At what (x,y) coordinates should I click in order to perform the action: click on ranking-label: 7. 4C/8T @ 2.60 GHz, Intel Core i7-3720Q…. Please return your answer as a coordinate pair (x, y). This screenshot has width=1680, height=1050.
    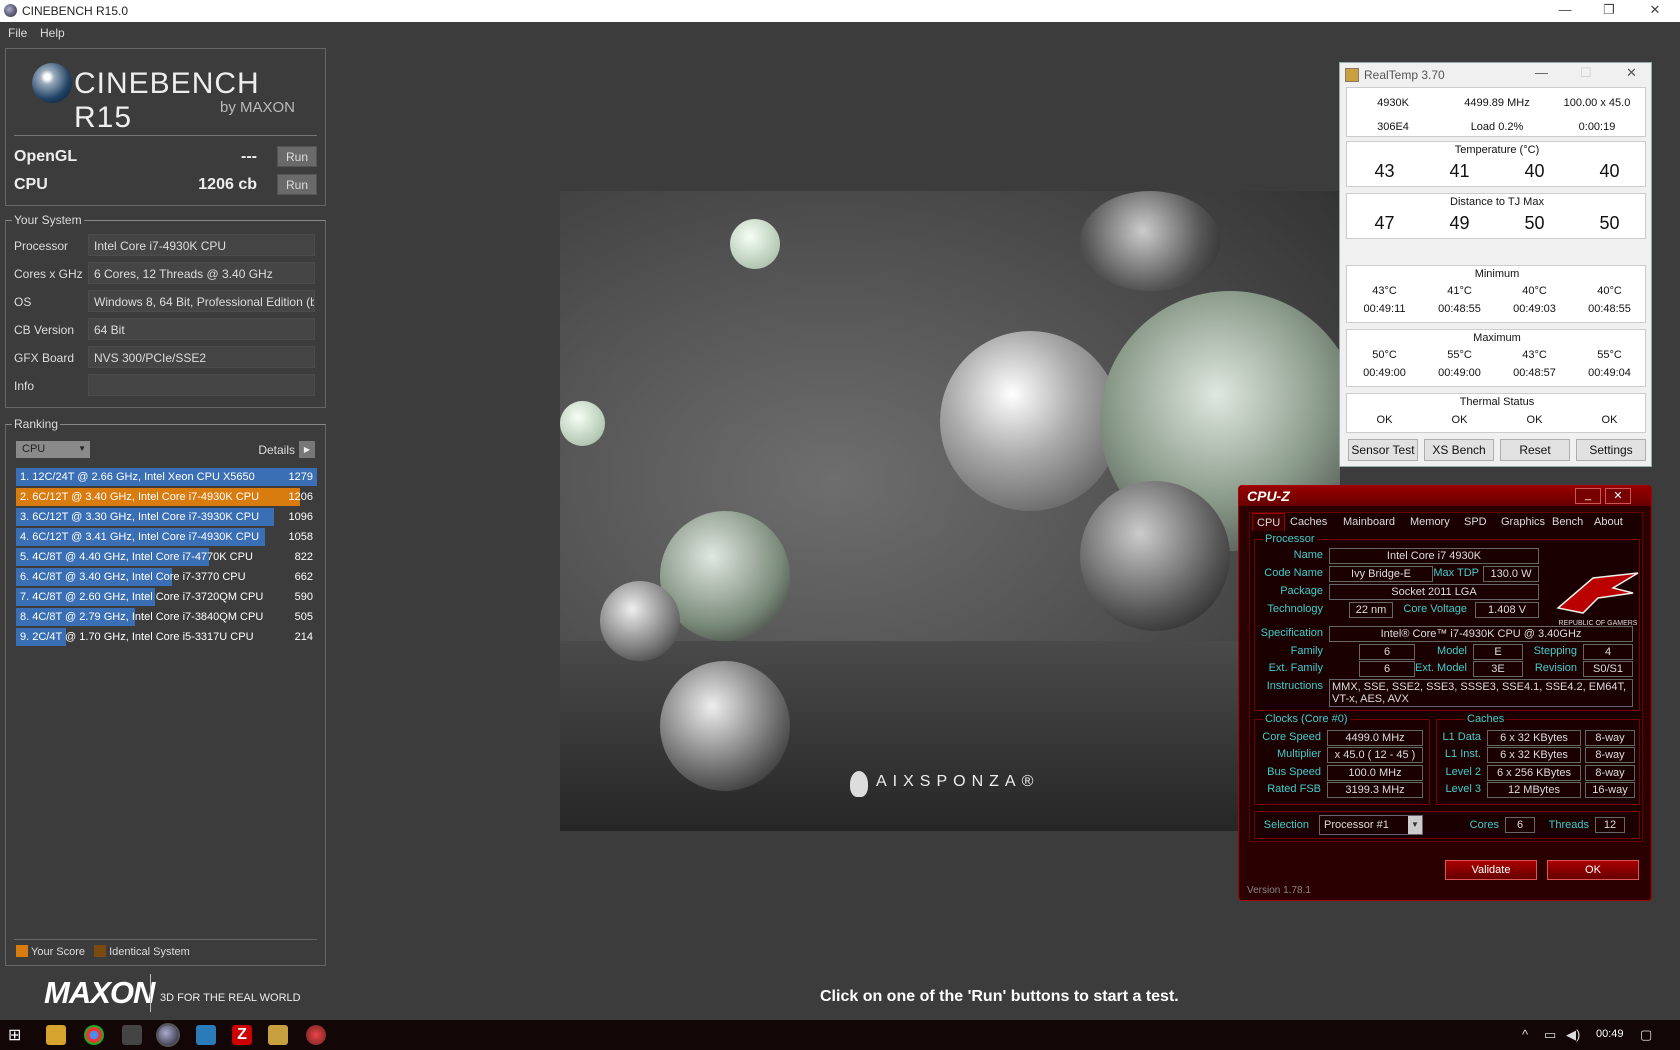
    Looking at the image, I should click on (142, 597).